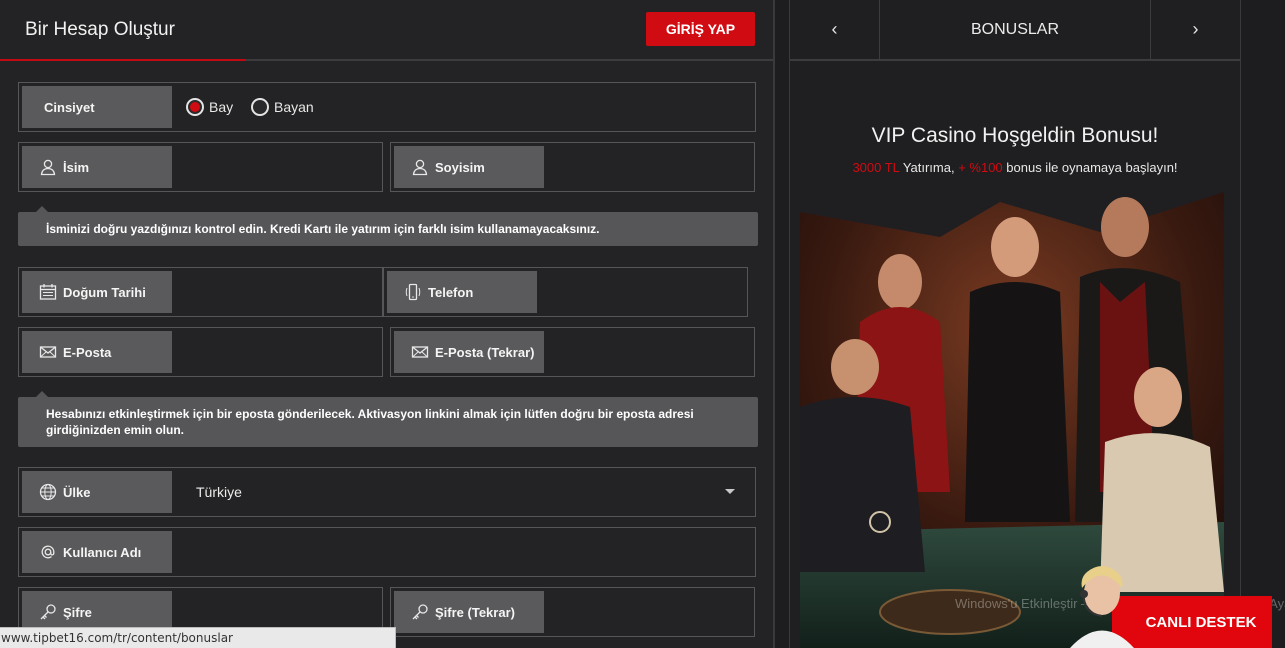  I want to click on email-label: E-Posta, so click(97, 352).